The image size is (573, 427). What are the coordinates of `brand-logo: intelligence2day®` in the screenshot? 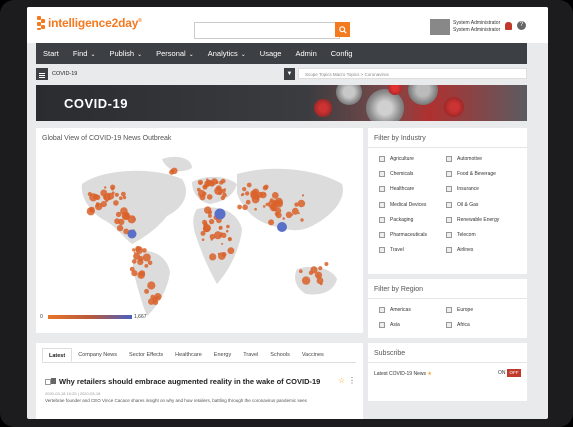 It's located at (89, 23).